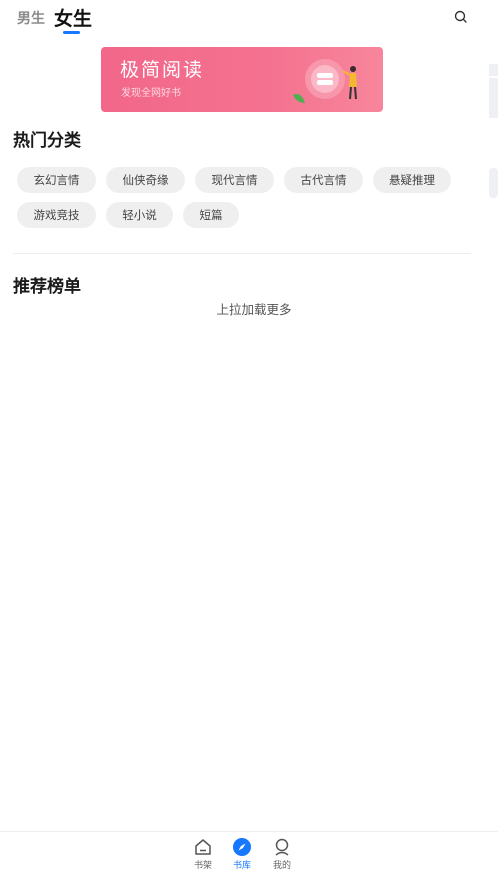  Describe the element at coordinates (162, 70) in the screenshot. I see `banner-title: 极简阅读` at that location.